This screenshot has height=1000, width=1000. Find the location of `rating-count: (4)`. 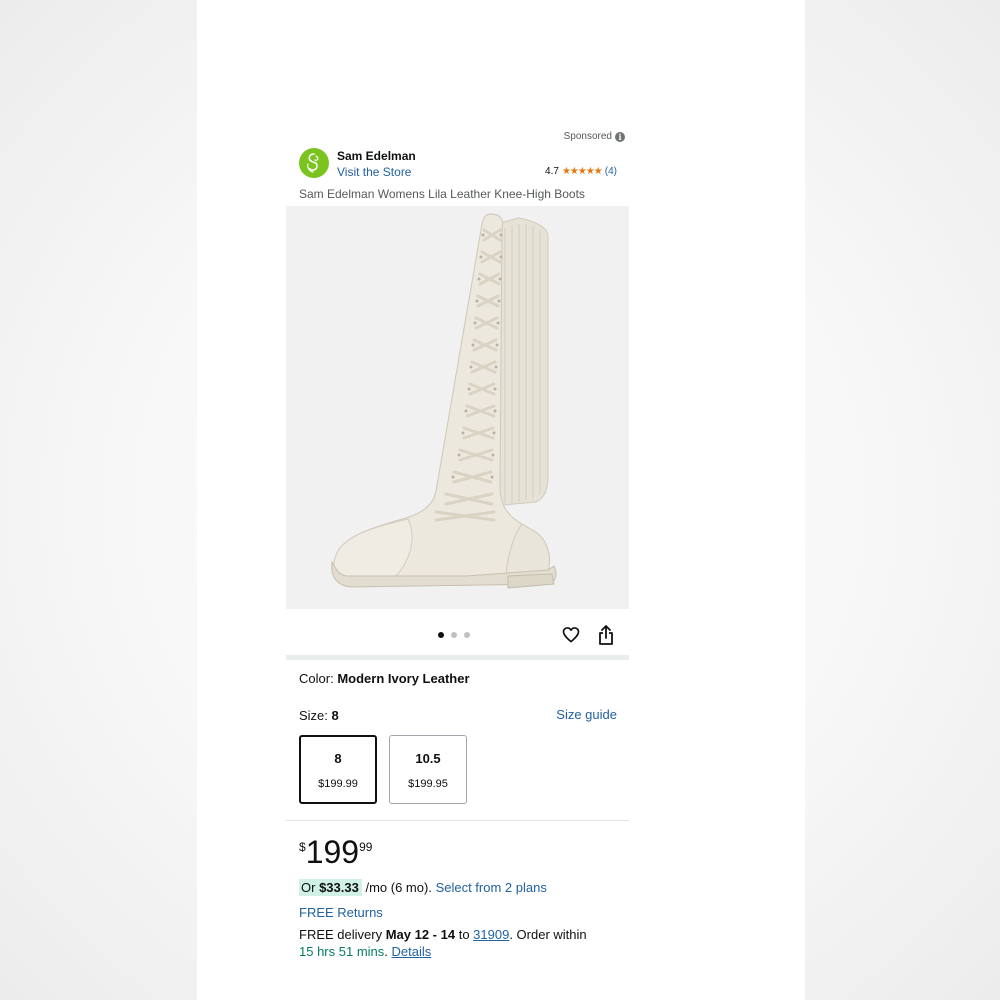

rating-count: (4) is located at coordinates (611, 171).